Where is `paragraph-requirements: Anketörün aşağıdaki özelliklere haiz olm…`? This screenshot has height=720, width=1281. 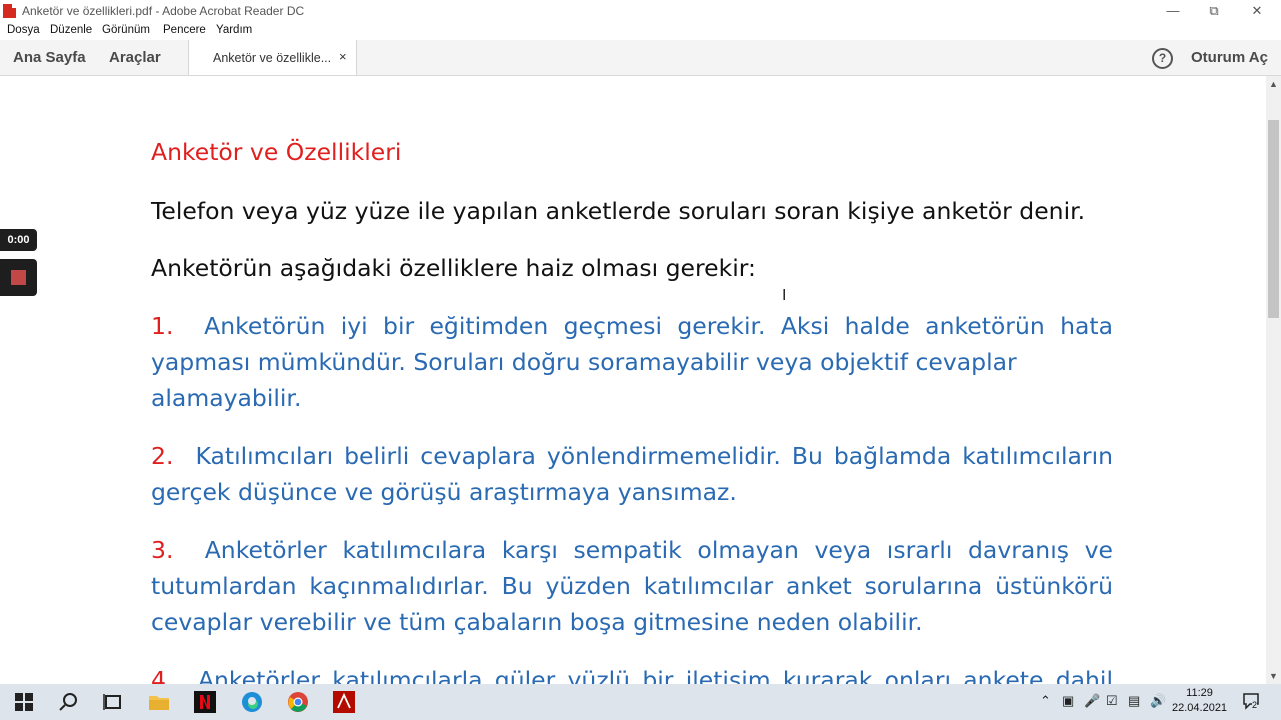 paragraph-requirements: Anketörün aşağıdaki özelliklere haiz olm… is located at coordinates (453, 268).